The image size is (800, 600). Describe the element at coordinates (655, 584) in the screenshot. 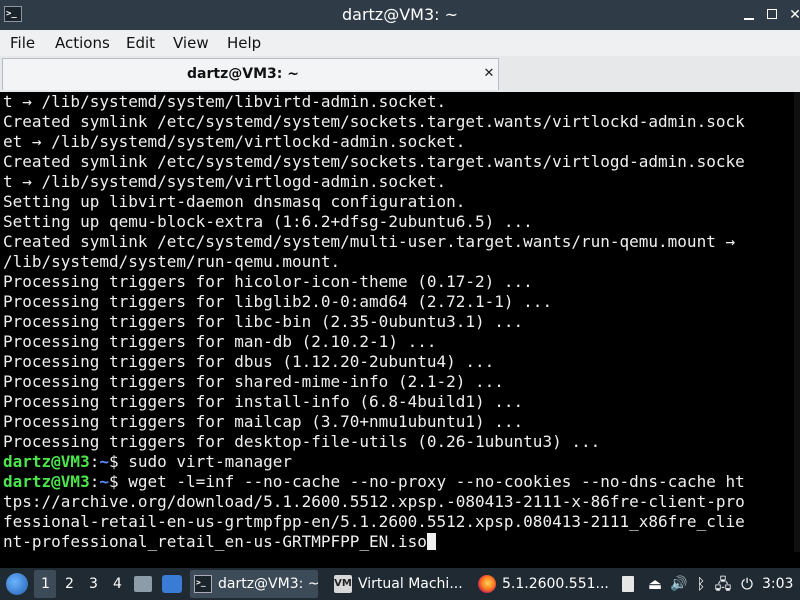

I see `eject-icon: ⏏` at that location.